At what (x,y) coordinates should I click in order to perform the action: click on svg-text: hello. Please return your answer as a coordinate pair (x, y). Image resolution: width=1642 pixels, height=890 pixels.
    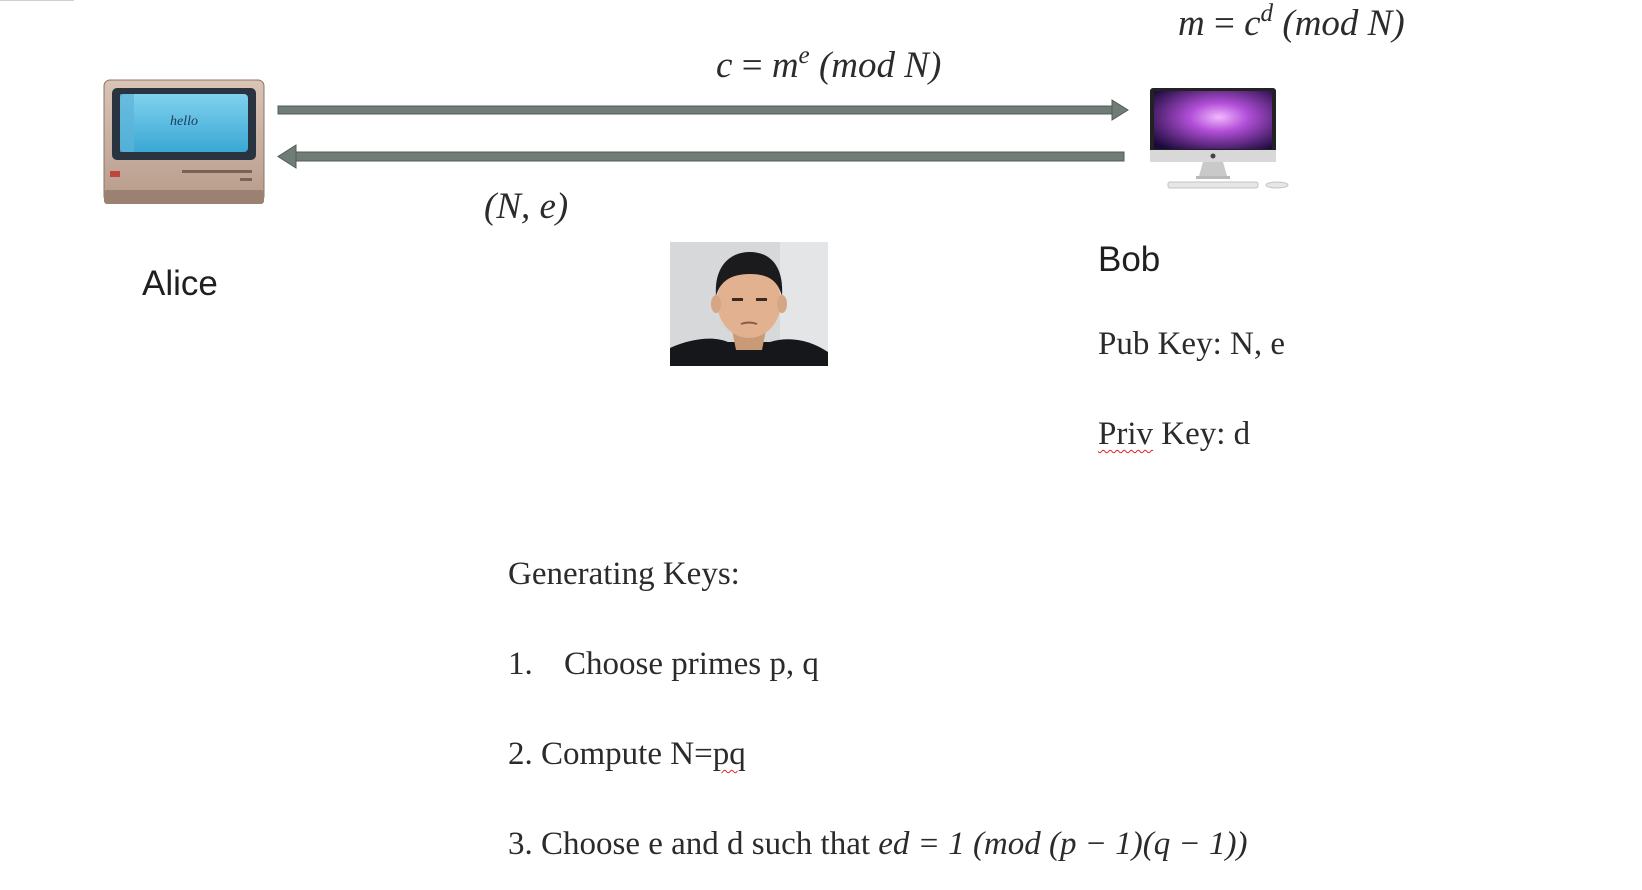
    Looking at the image, I should click on (184, 121).